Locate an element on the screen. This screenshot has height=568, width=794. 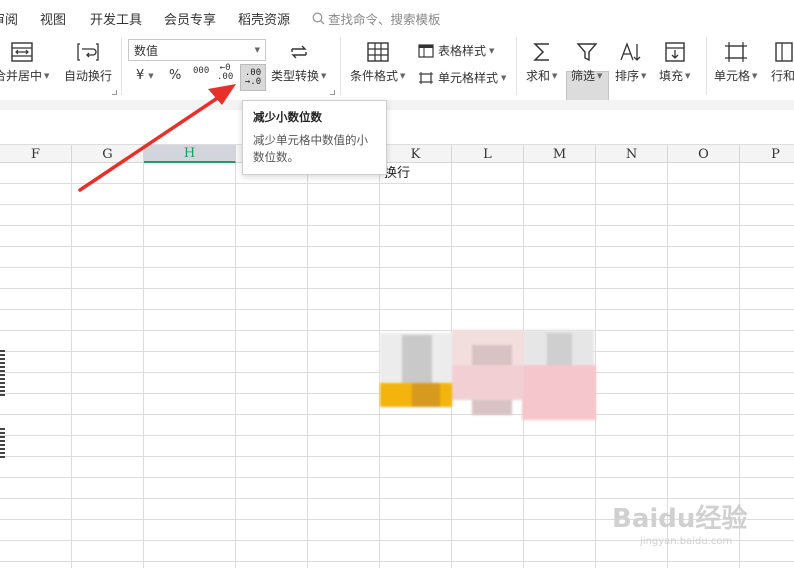
currency-icon: ¥ is located at coordinates (140, 75).